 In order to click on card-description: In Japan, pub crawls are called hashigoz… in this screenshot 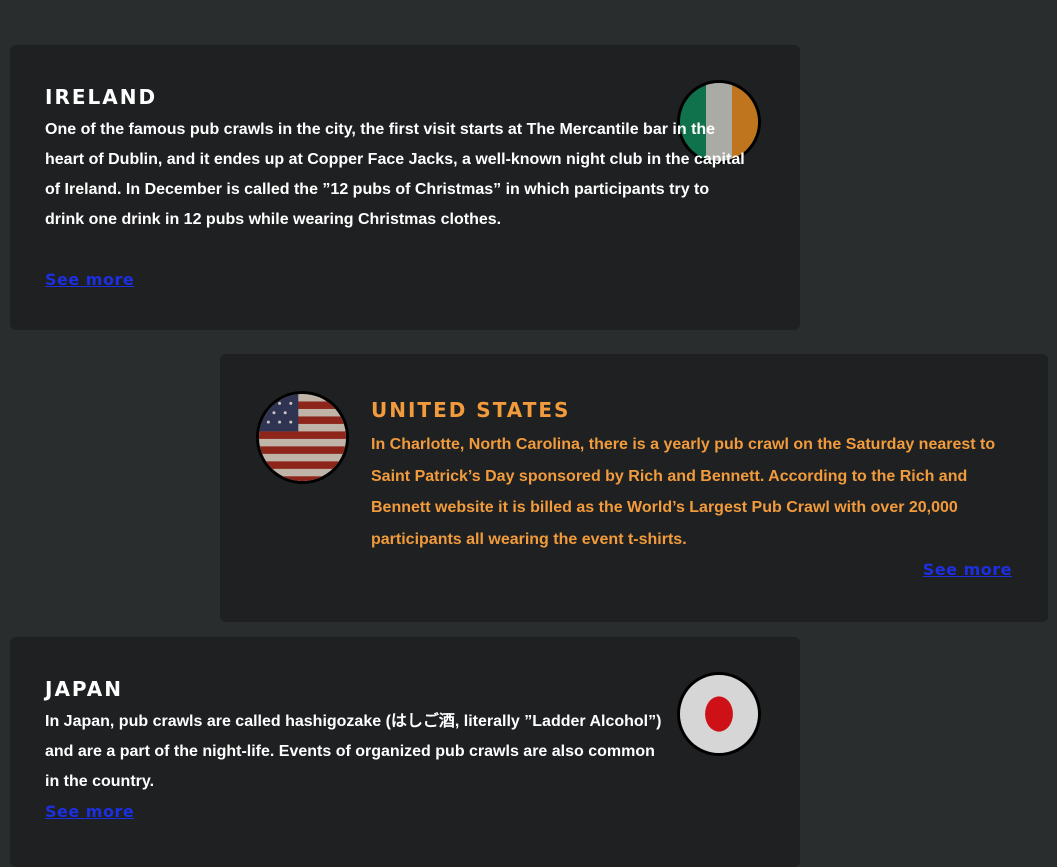, I will do `click(355, 752)`.